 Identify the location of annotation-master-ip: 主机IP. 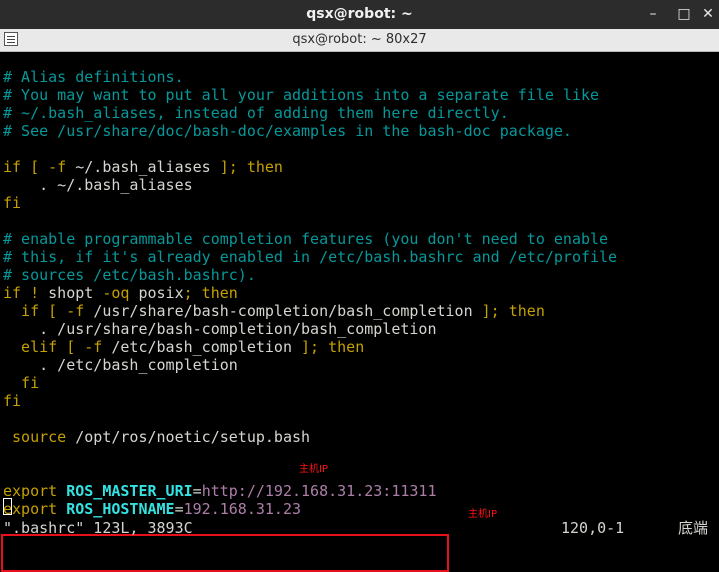
(313, 469).